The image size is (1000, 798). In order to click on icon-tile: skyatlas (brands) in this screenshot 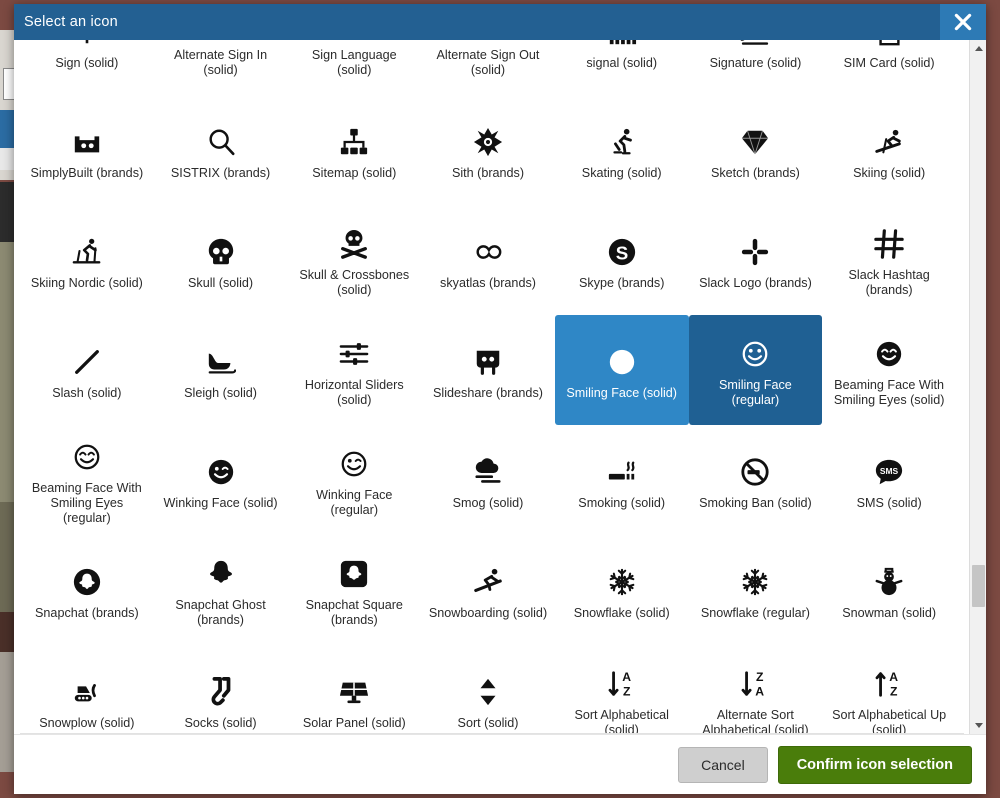, I will do `click(488, 260)`.